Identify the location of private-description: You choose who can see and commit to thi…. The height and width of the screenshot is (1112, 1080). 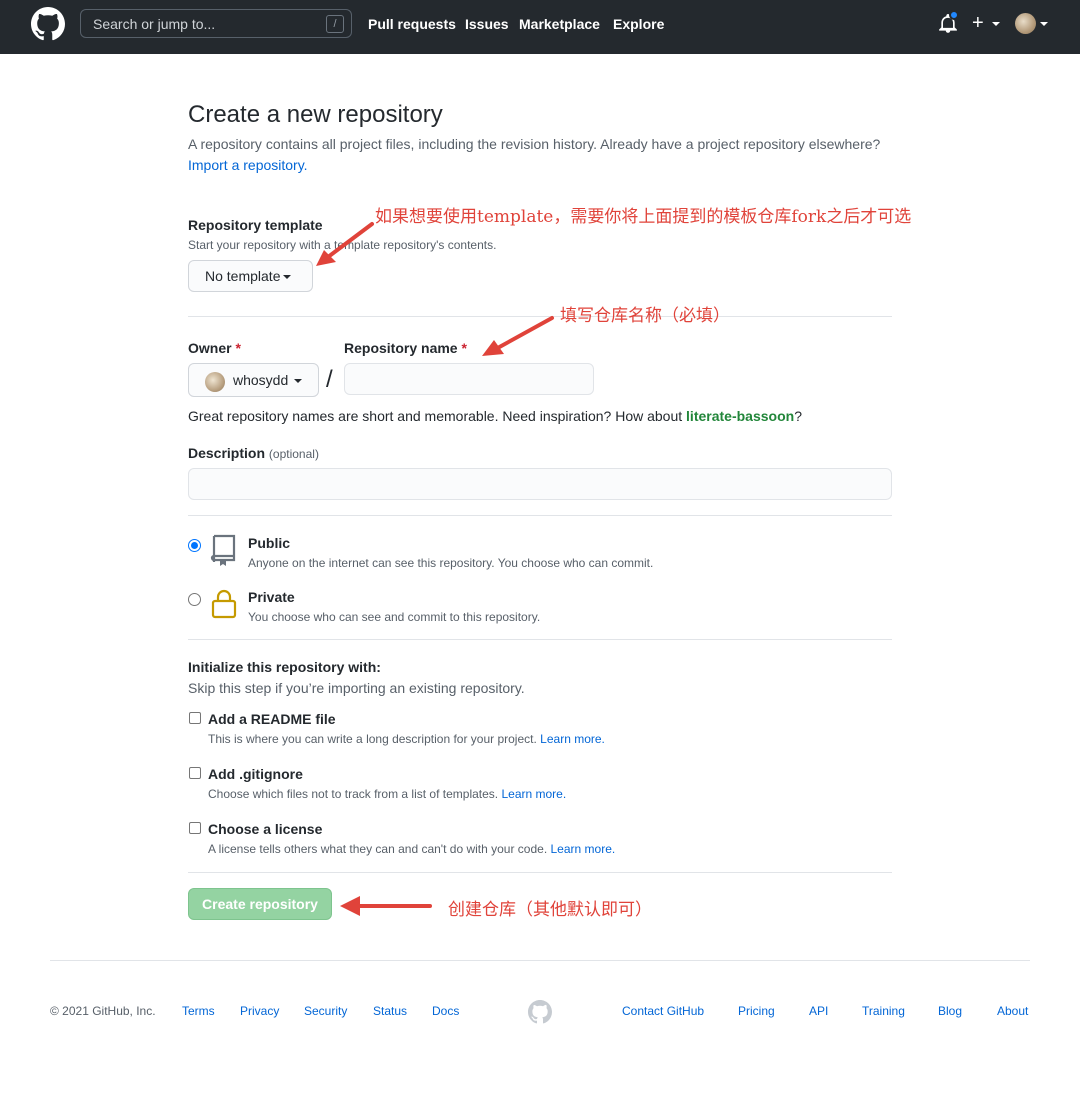
(394, 617).